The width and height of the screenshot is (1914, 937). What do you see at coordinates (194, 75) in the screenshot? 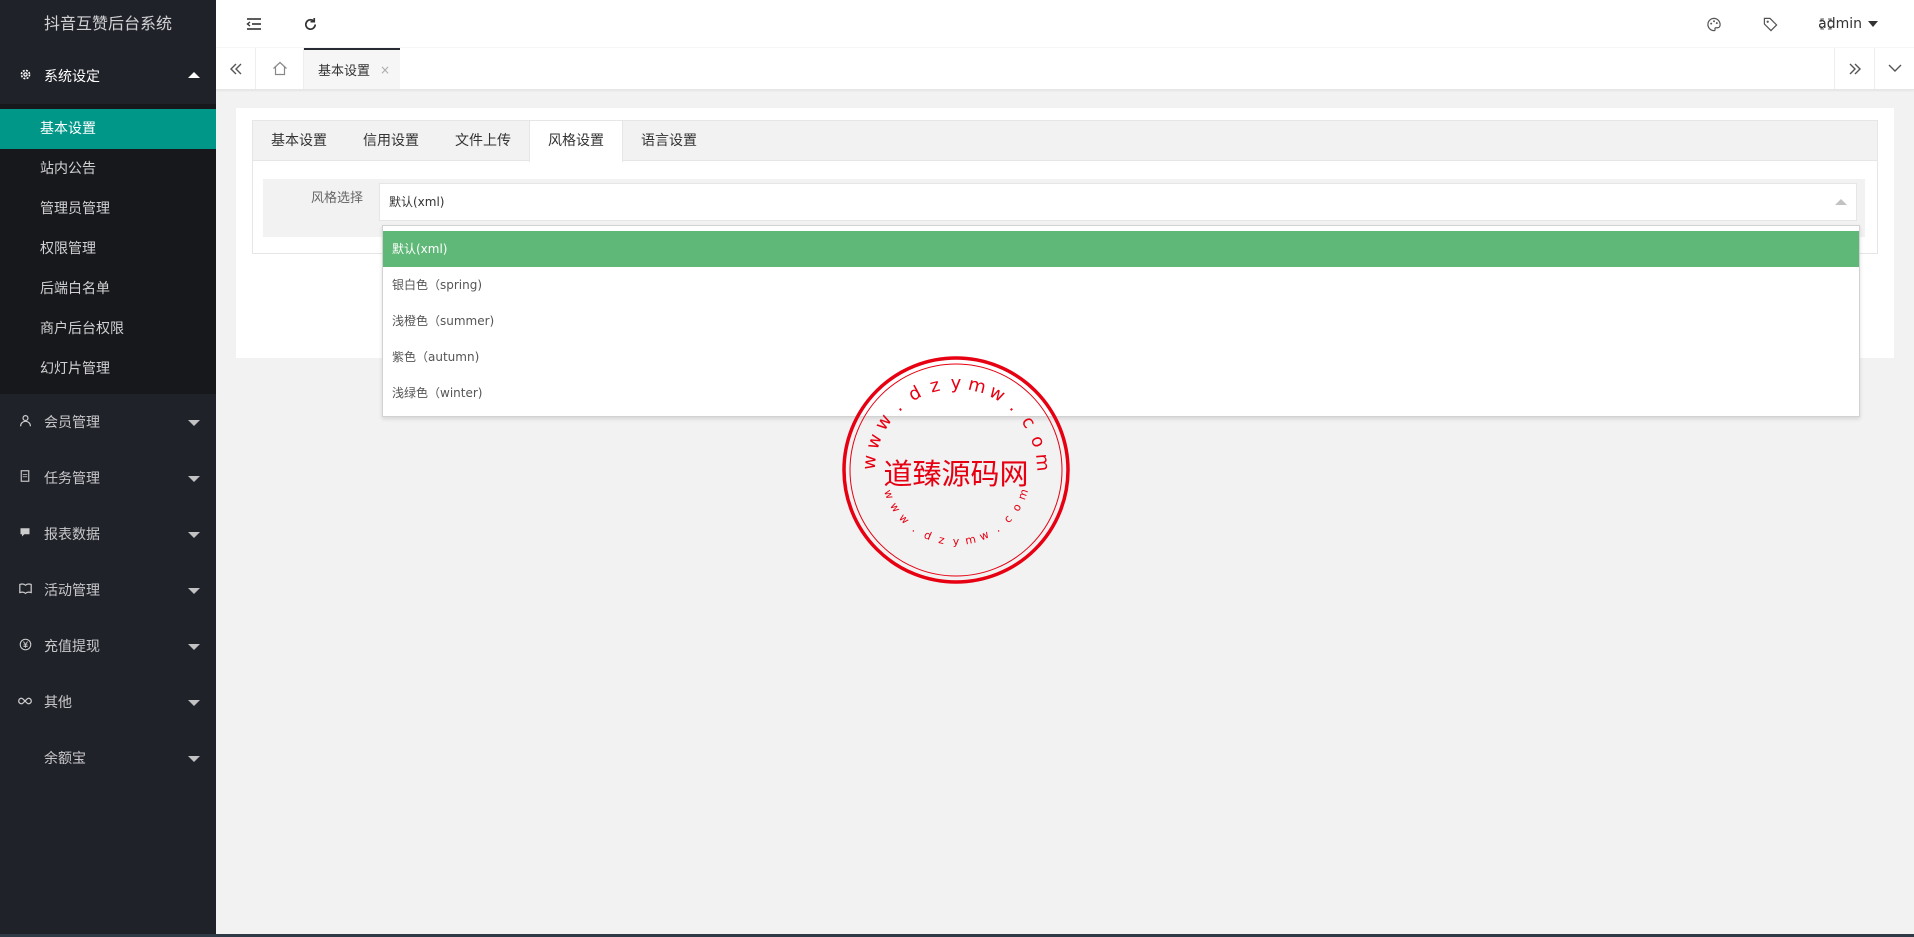
I see `chevron-up-icon` at bounding box center [194, 75].